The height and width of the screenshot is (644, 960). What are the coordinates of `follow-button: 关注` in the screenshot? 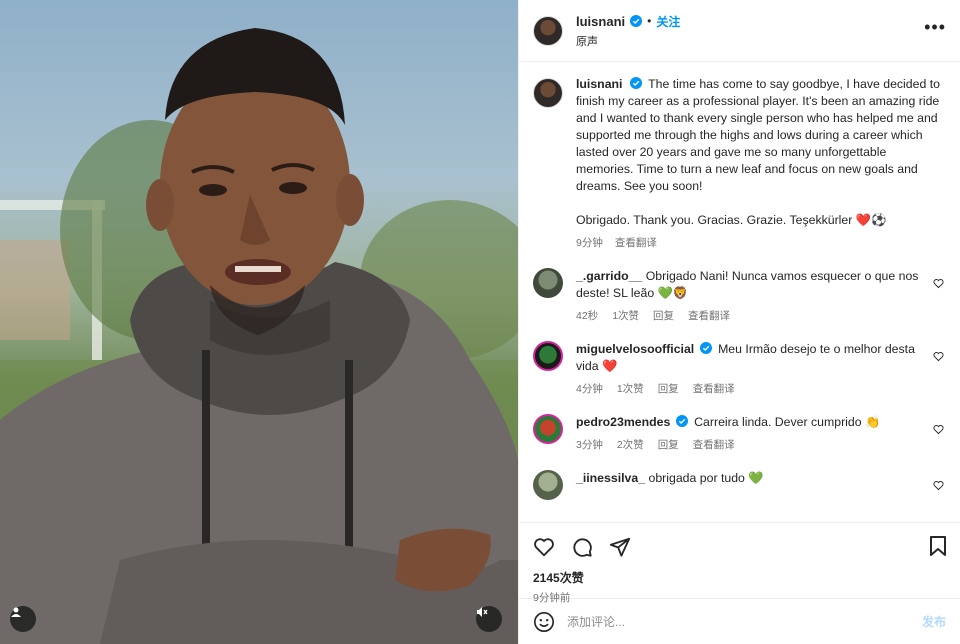 It's located at (668, 21).